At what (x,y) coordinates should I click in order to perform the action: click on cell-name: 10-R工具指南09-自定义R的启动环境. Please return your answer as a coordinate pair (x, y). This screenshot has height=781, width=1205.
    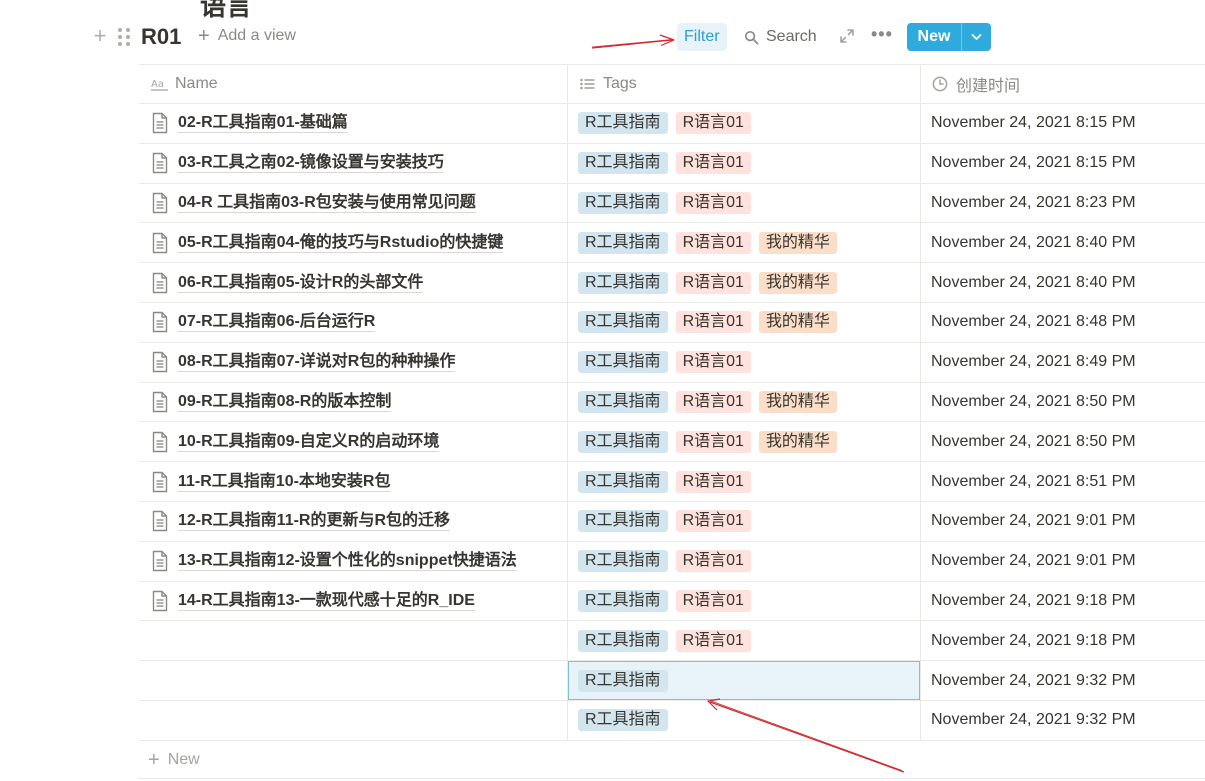
    Looking at the image, I should click on (353, 442).